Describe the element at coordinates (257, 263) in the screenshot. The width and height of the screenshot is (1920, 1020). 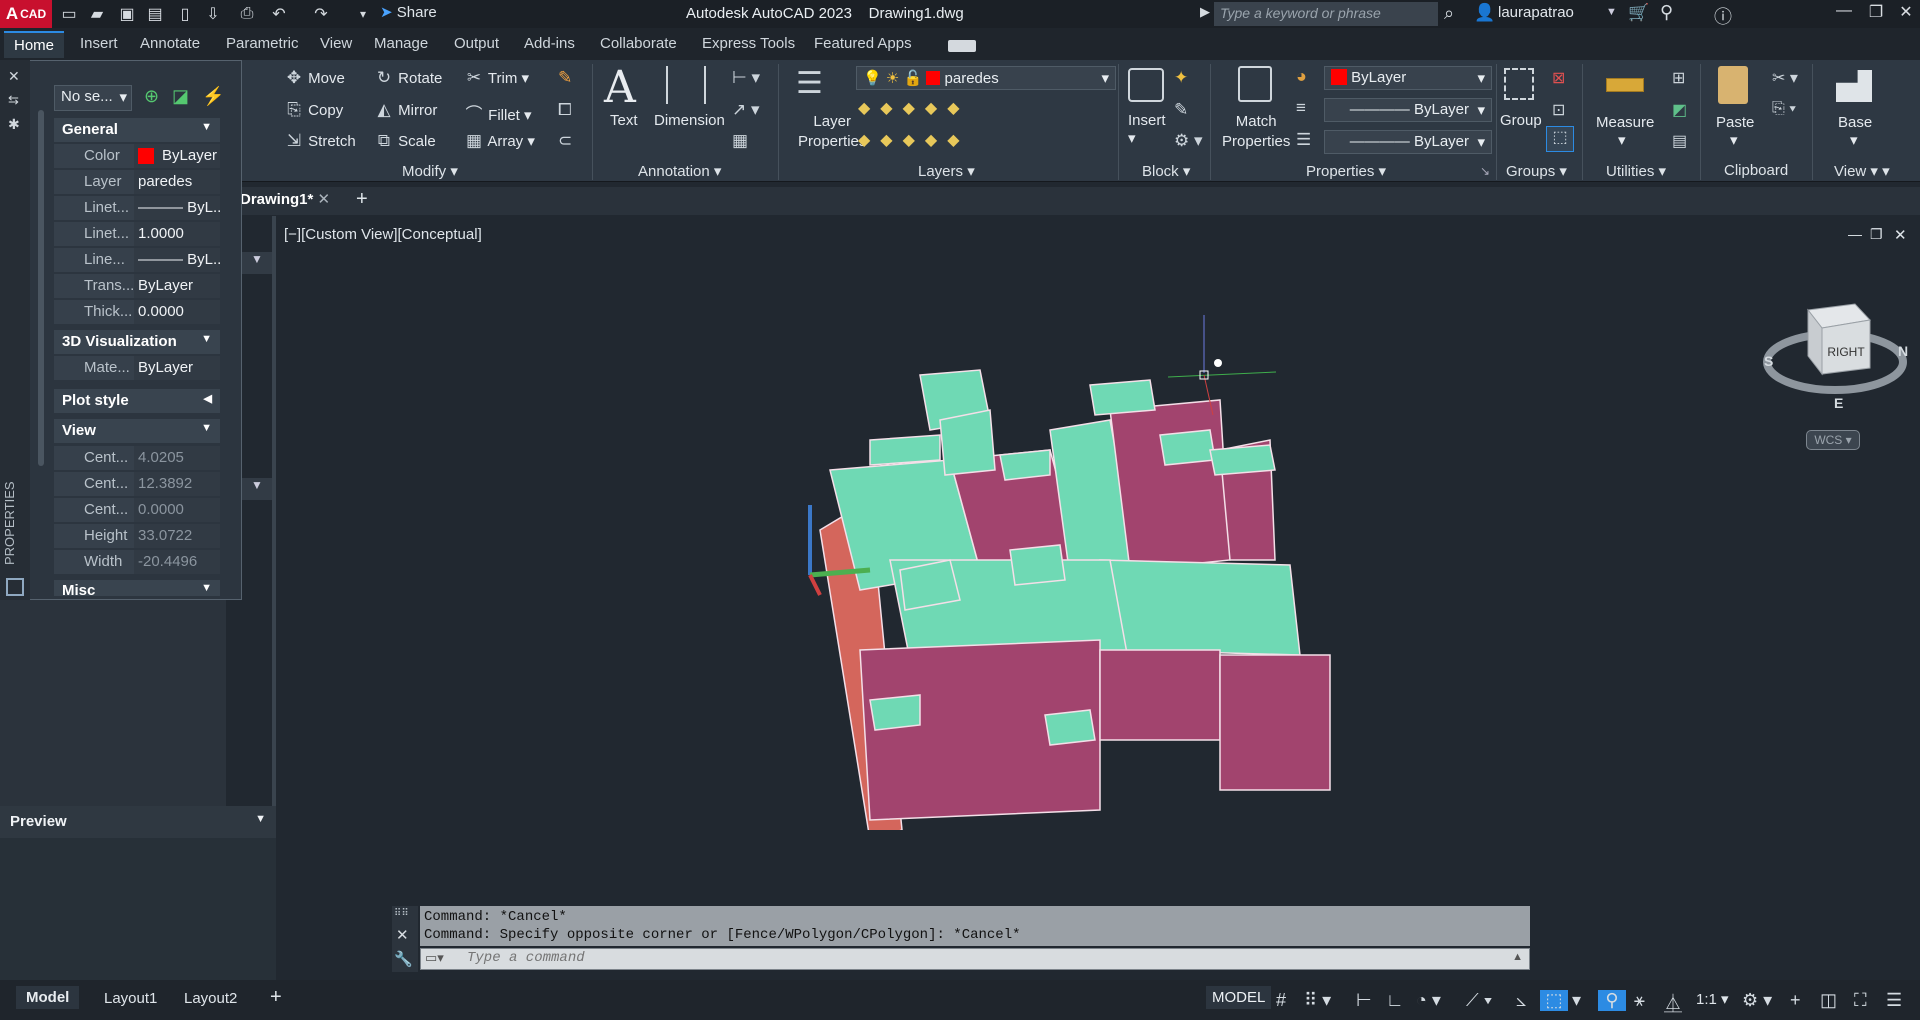
I see `dock-collapse-icon: ▼` at that location.